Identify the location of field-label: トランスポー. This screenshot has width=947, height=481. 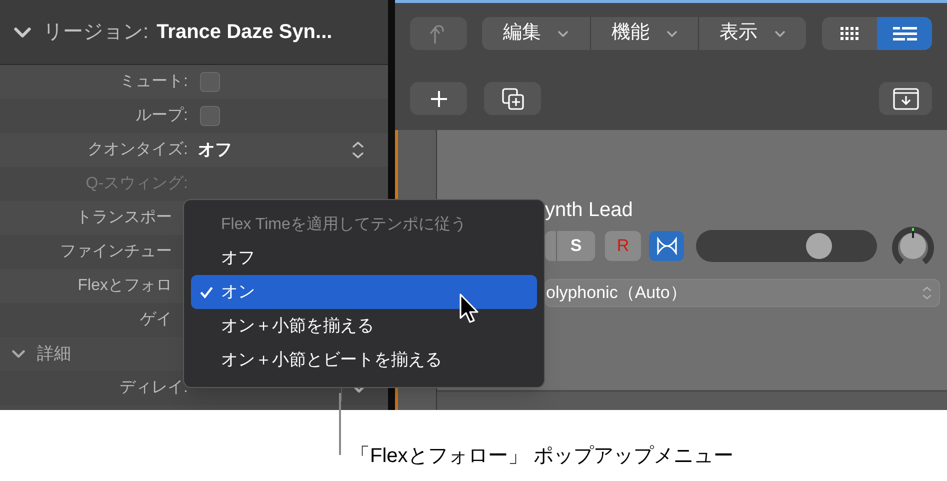
(123, 218).